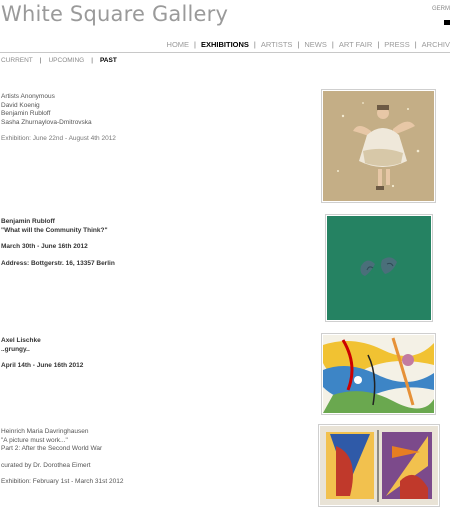 The width and height of the screenshot is (450, 510). What do you see at coordinates (58, 97) in the screenshot?
I see `artist-name: Artists Anonymous` at bounding box center [58, 97].